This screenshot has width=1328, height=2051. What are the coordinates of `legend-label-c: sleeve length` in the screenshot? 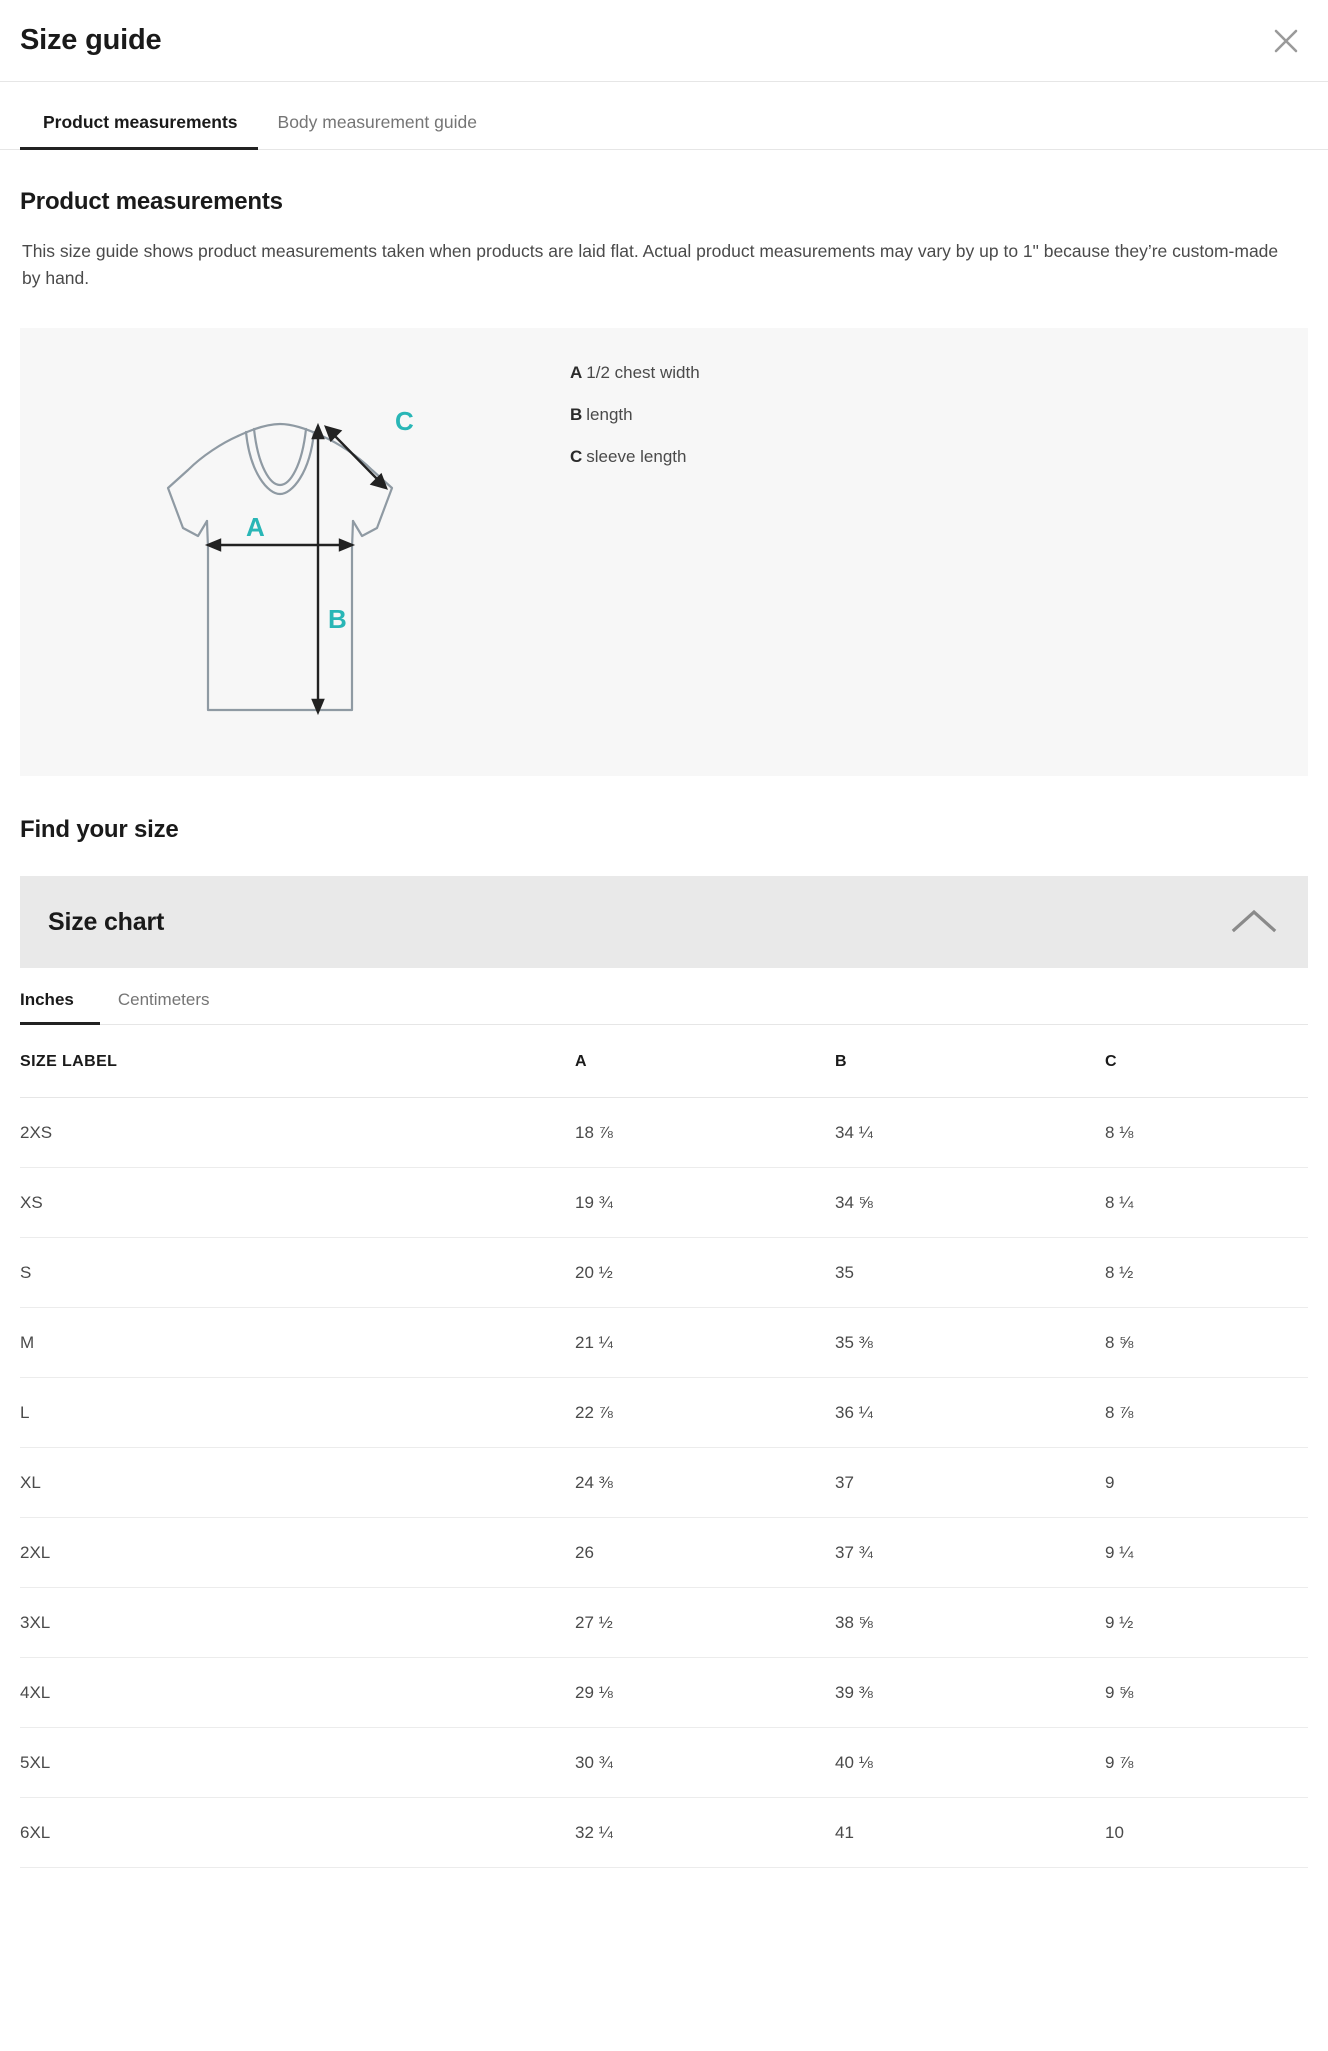 It's located at (636, 457).